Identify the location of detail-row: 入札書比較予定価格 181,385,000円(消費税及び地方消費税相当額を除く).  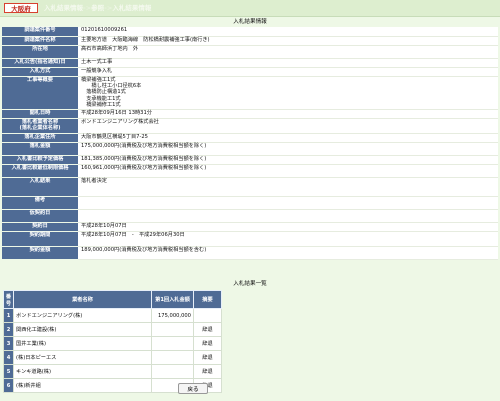
(250, 160).